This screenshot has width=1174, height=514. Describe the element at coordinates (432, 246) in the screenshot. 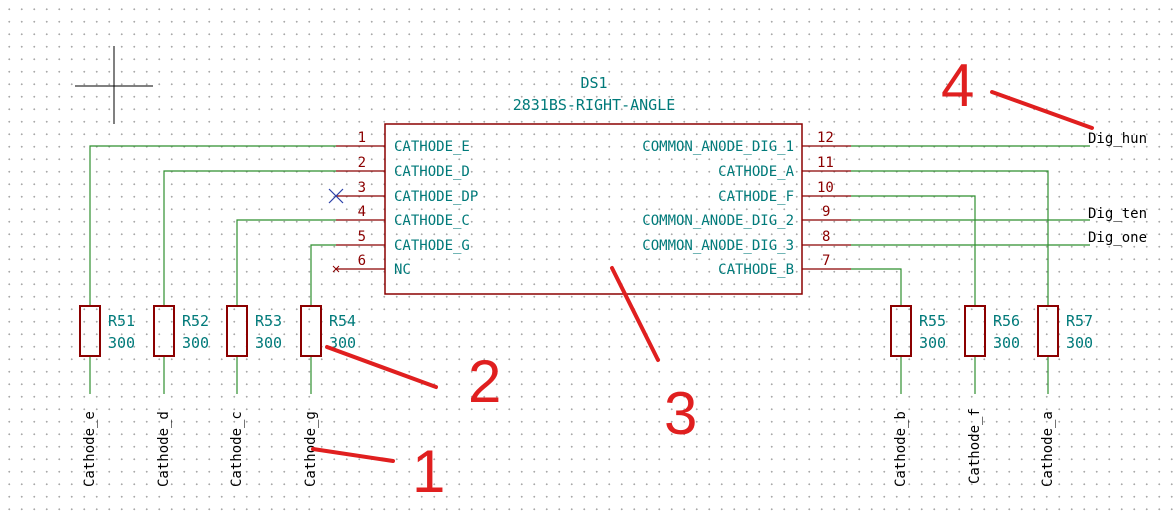

I see `pin-name-cathode-g: CATHODE_G` at that location.